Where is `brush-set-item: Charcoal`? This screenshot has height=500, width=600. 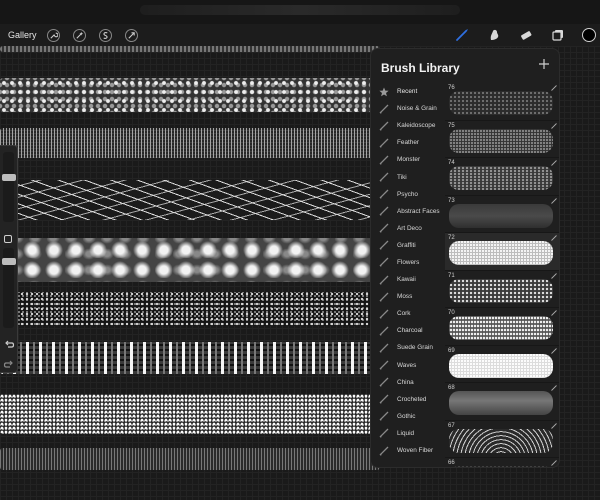 brush-set-item: Charcoal is located at coordinates (407, 330).